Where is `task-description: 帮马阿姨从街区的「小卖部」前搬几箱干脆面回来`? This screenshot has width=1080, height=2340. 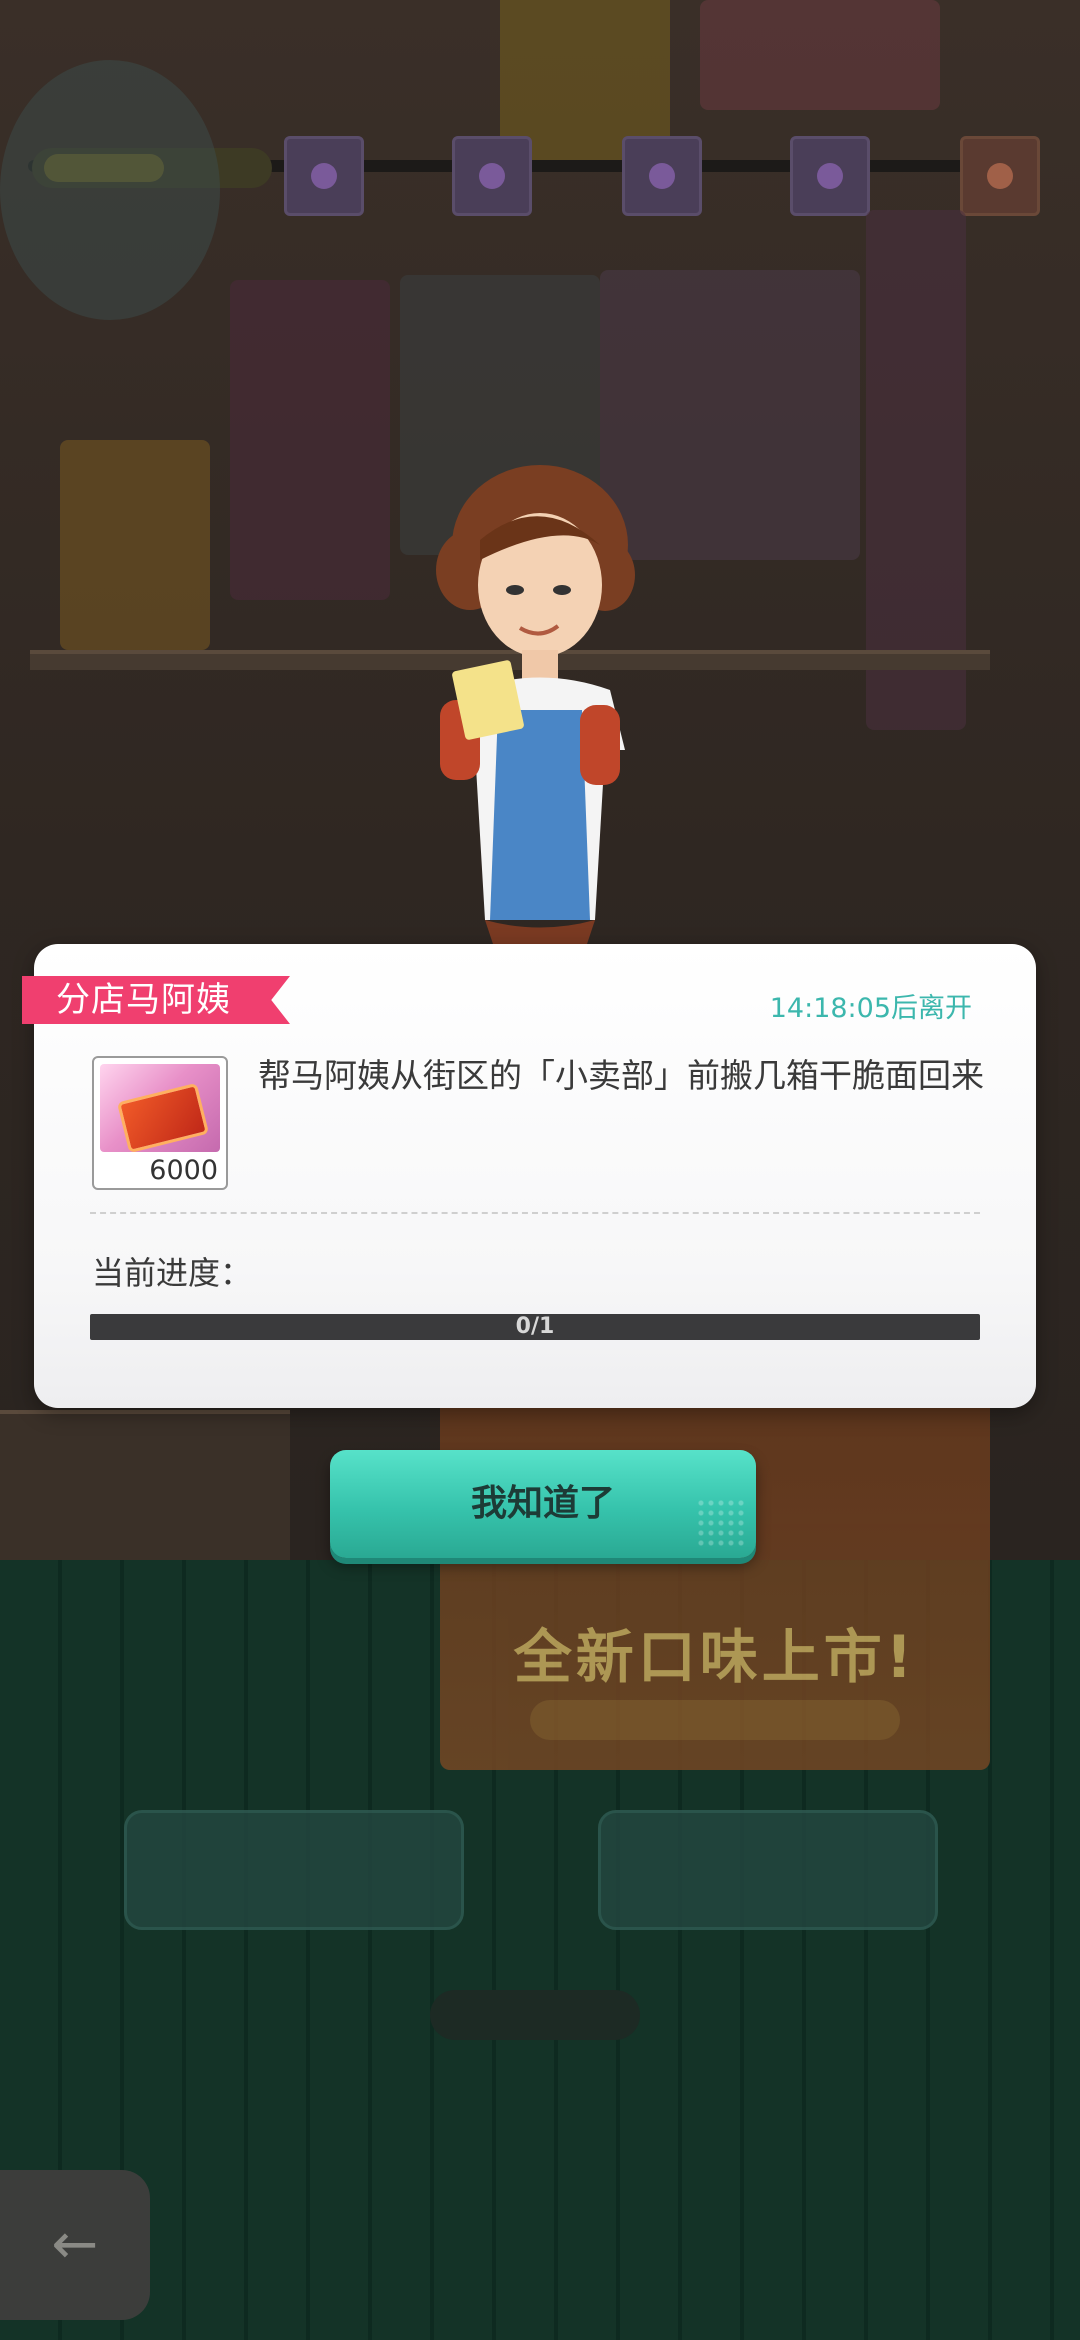 task-description: 帮马阿姨从街区的「小卖部」前搬几箱干脆面回来 is located at coordinates (621, 1075).